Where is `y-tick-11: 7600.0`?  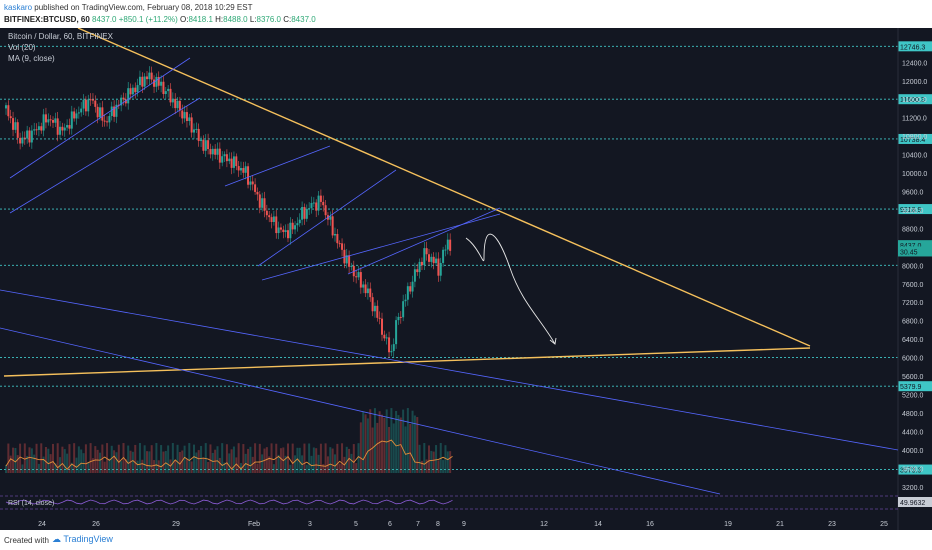 y-tick-11: 7600.0 is located at coordinates (913, 285).